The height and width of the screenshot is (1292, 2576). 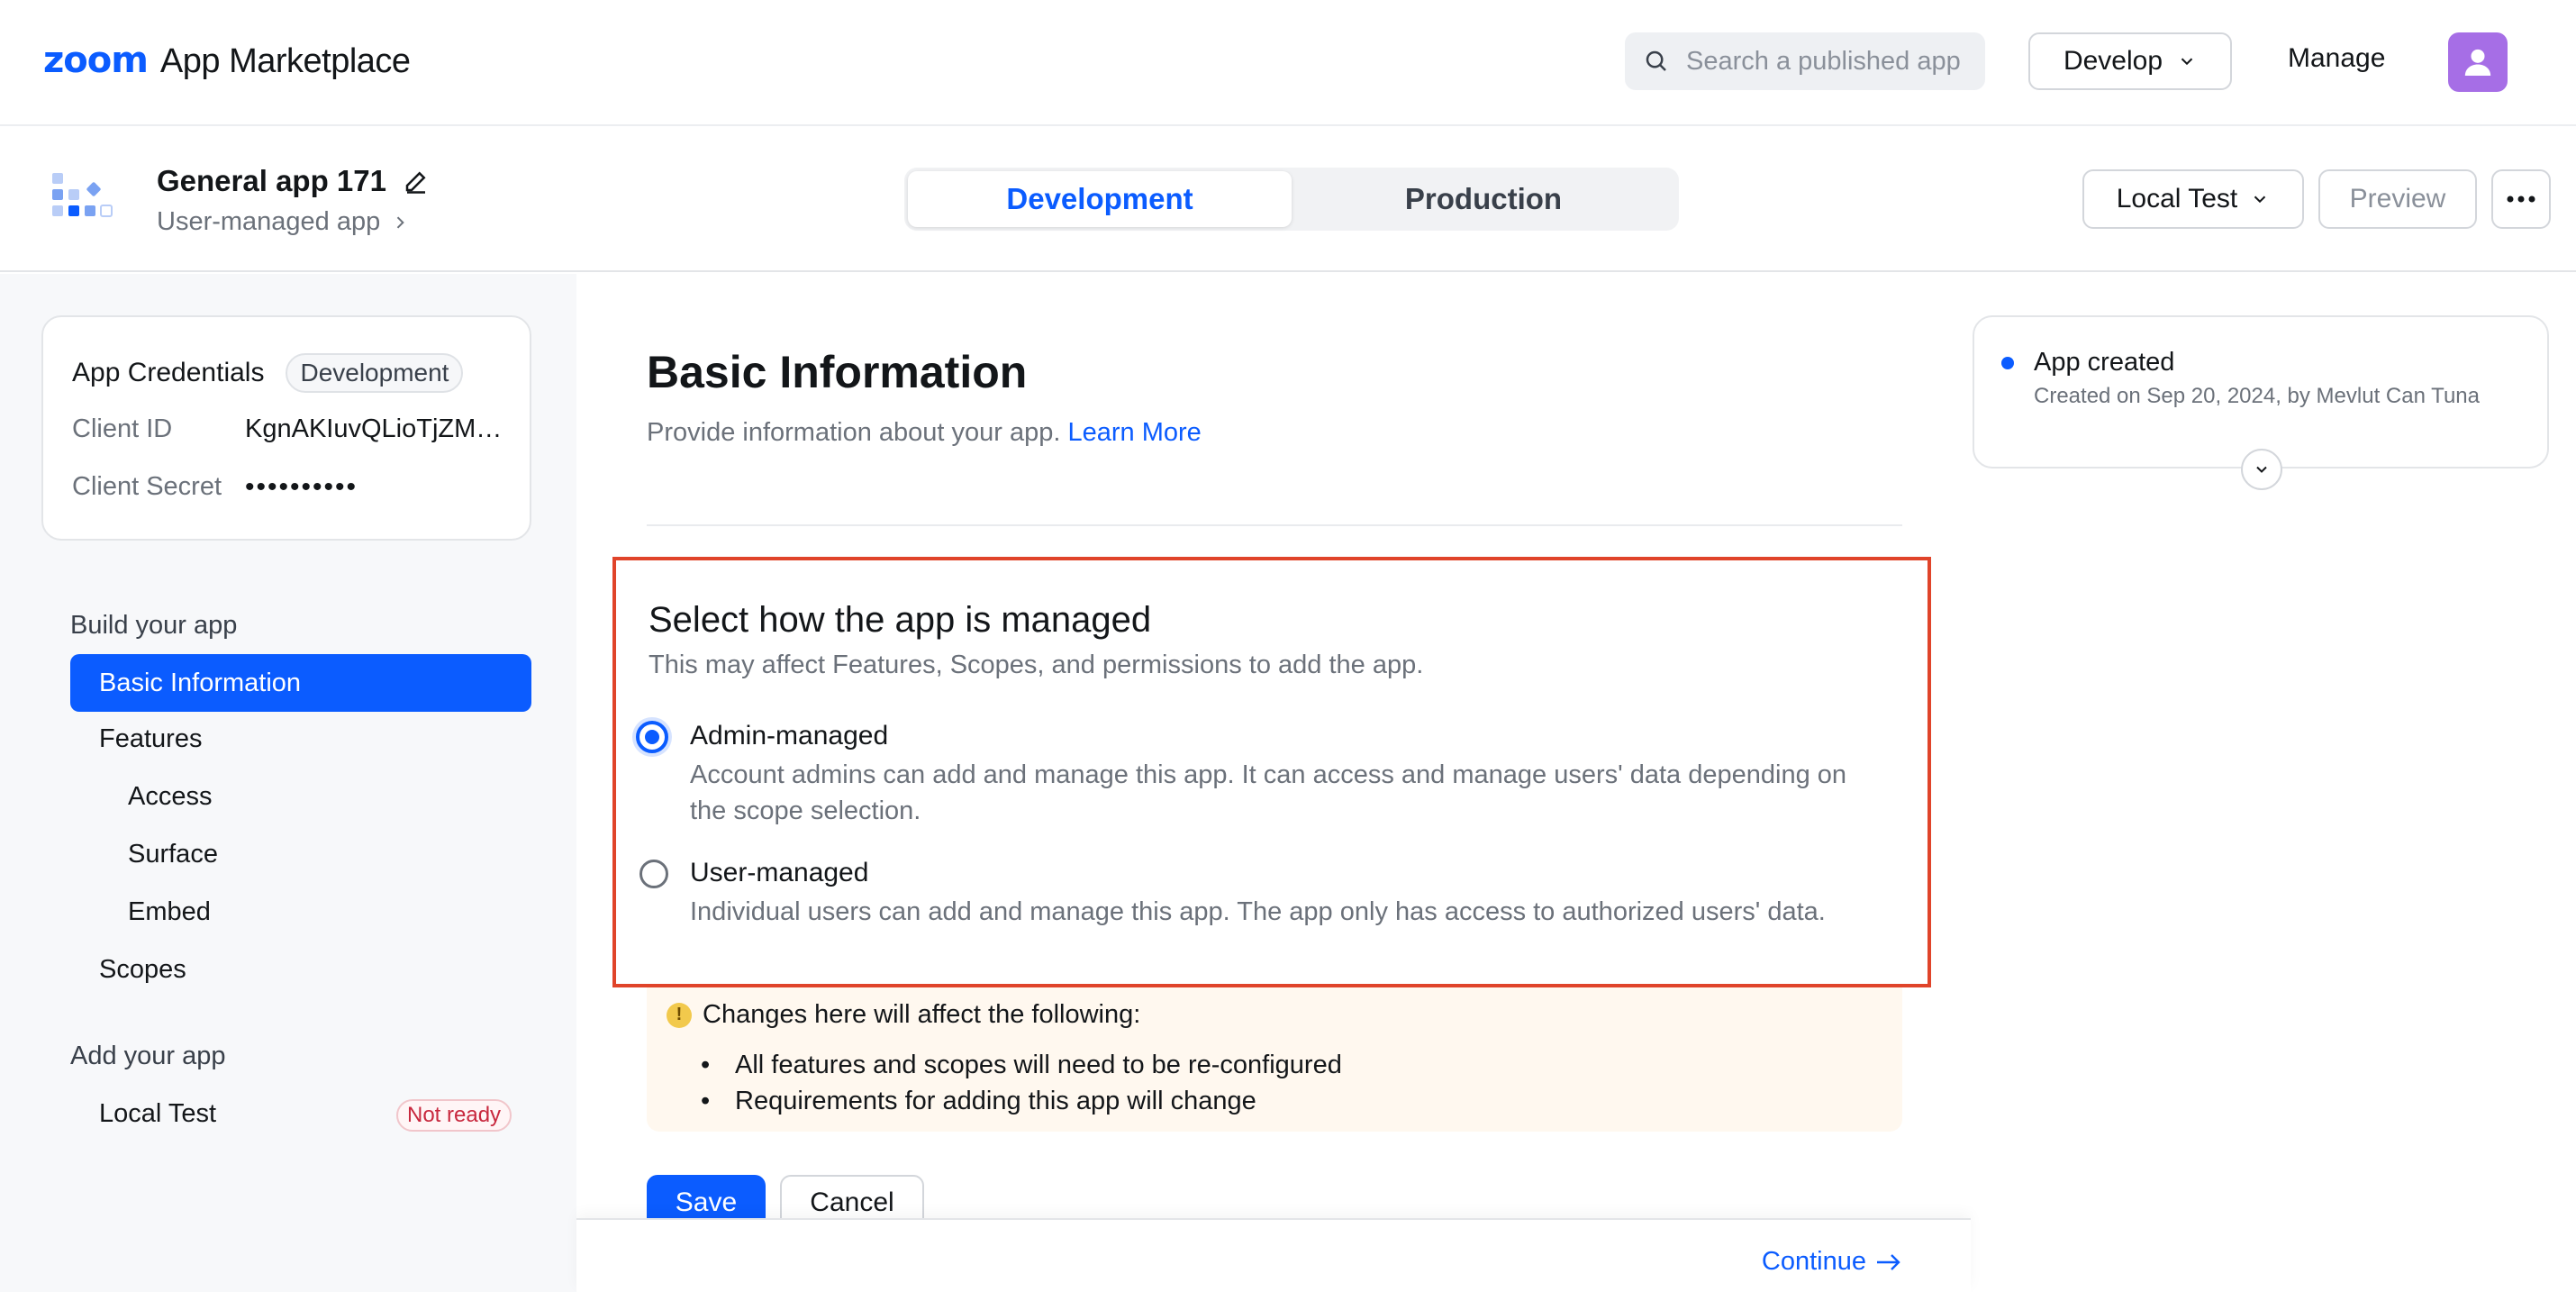 What do you see at coordinates (169, 912) in the screenshot?
I see `sidebar-item-embed: Embed` at bounding box center [169, 912].